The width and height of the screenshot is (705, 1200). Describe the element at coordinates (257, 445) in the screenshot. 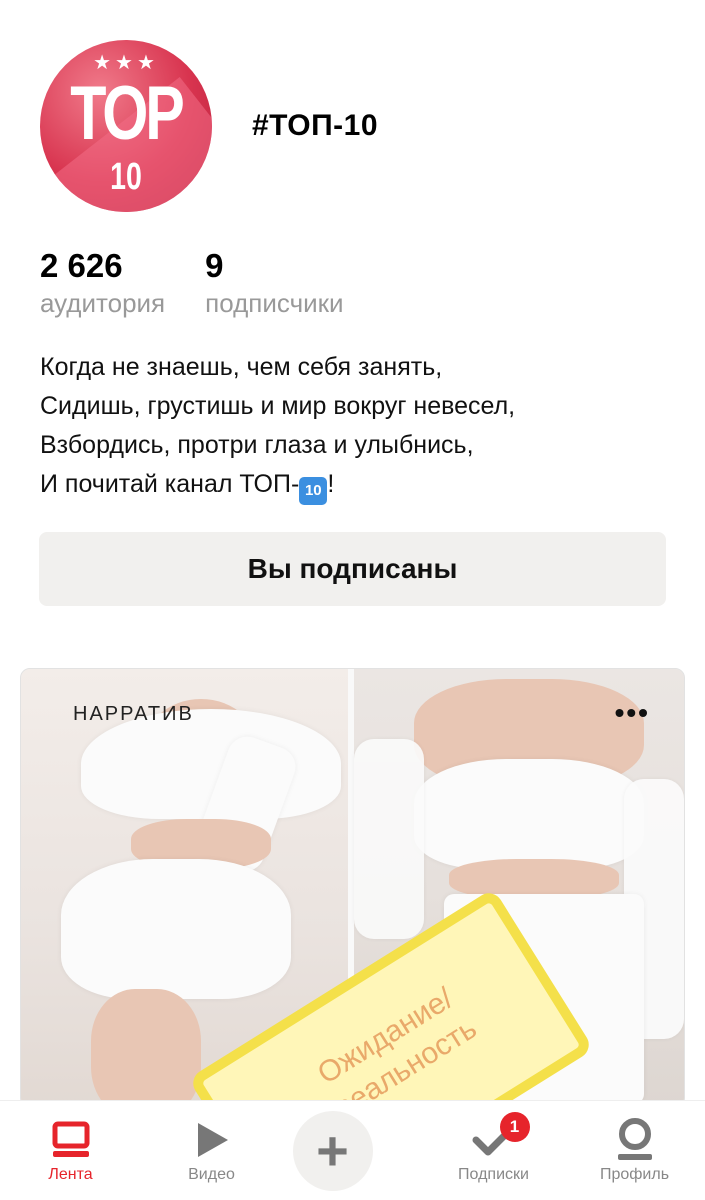

I see `description-line: Взбордись, протри глаза и улыбнись,` at that location.